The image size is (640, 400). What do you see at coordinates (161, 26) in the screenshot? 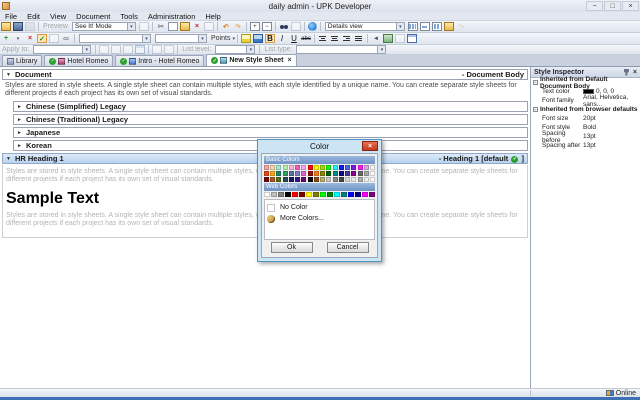
I see `cut-icon` at bounding box center [161, 26].